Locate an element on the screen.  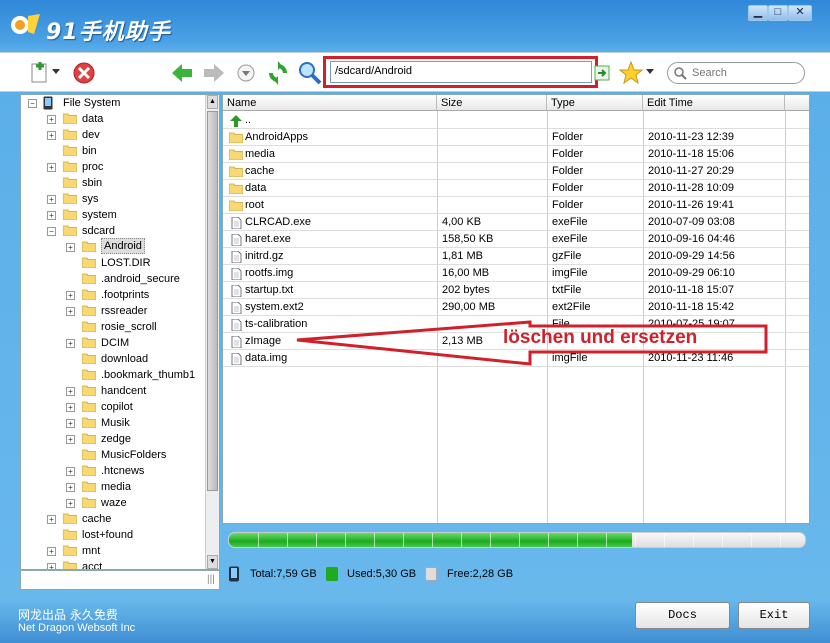
new-file-icon is located at coordinates (40, 73).